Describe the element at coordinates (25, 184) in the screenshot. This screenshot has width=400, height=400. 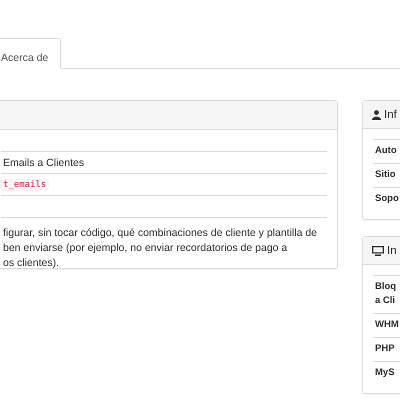
I see `code-snippet: t_emails` at that location.